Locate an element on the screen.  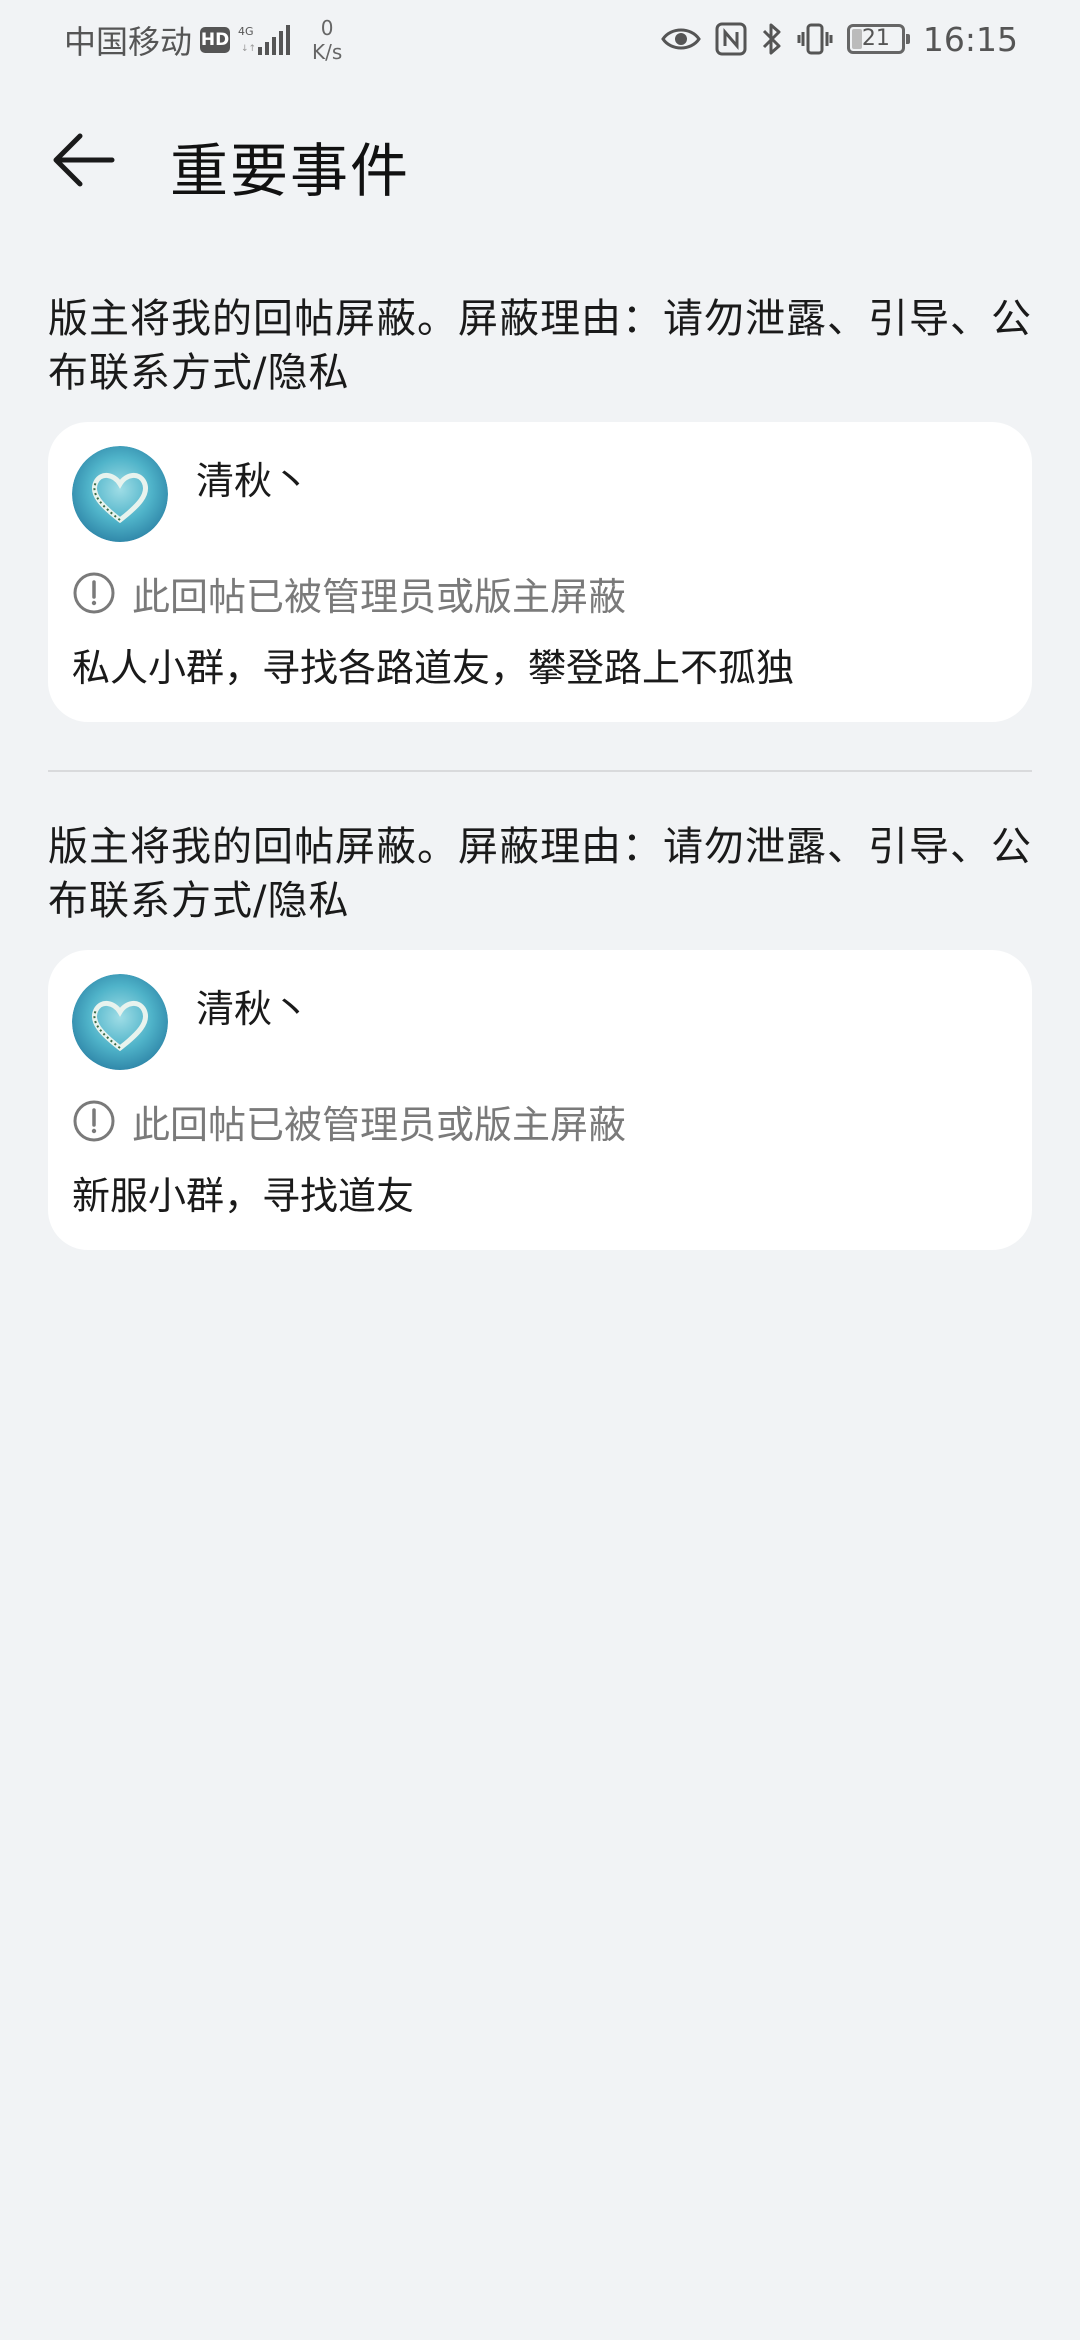
back-button is located at coordinates (84, 160).